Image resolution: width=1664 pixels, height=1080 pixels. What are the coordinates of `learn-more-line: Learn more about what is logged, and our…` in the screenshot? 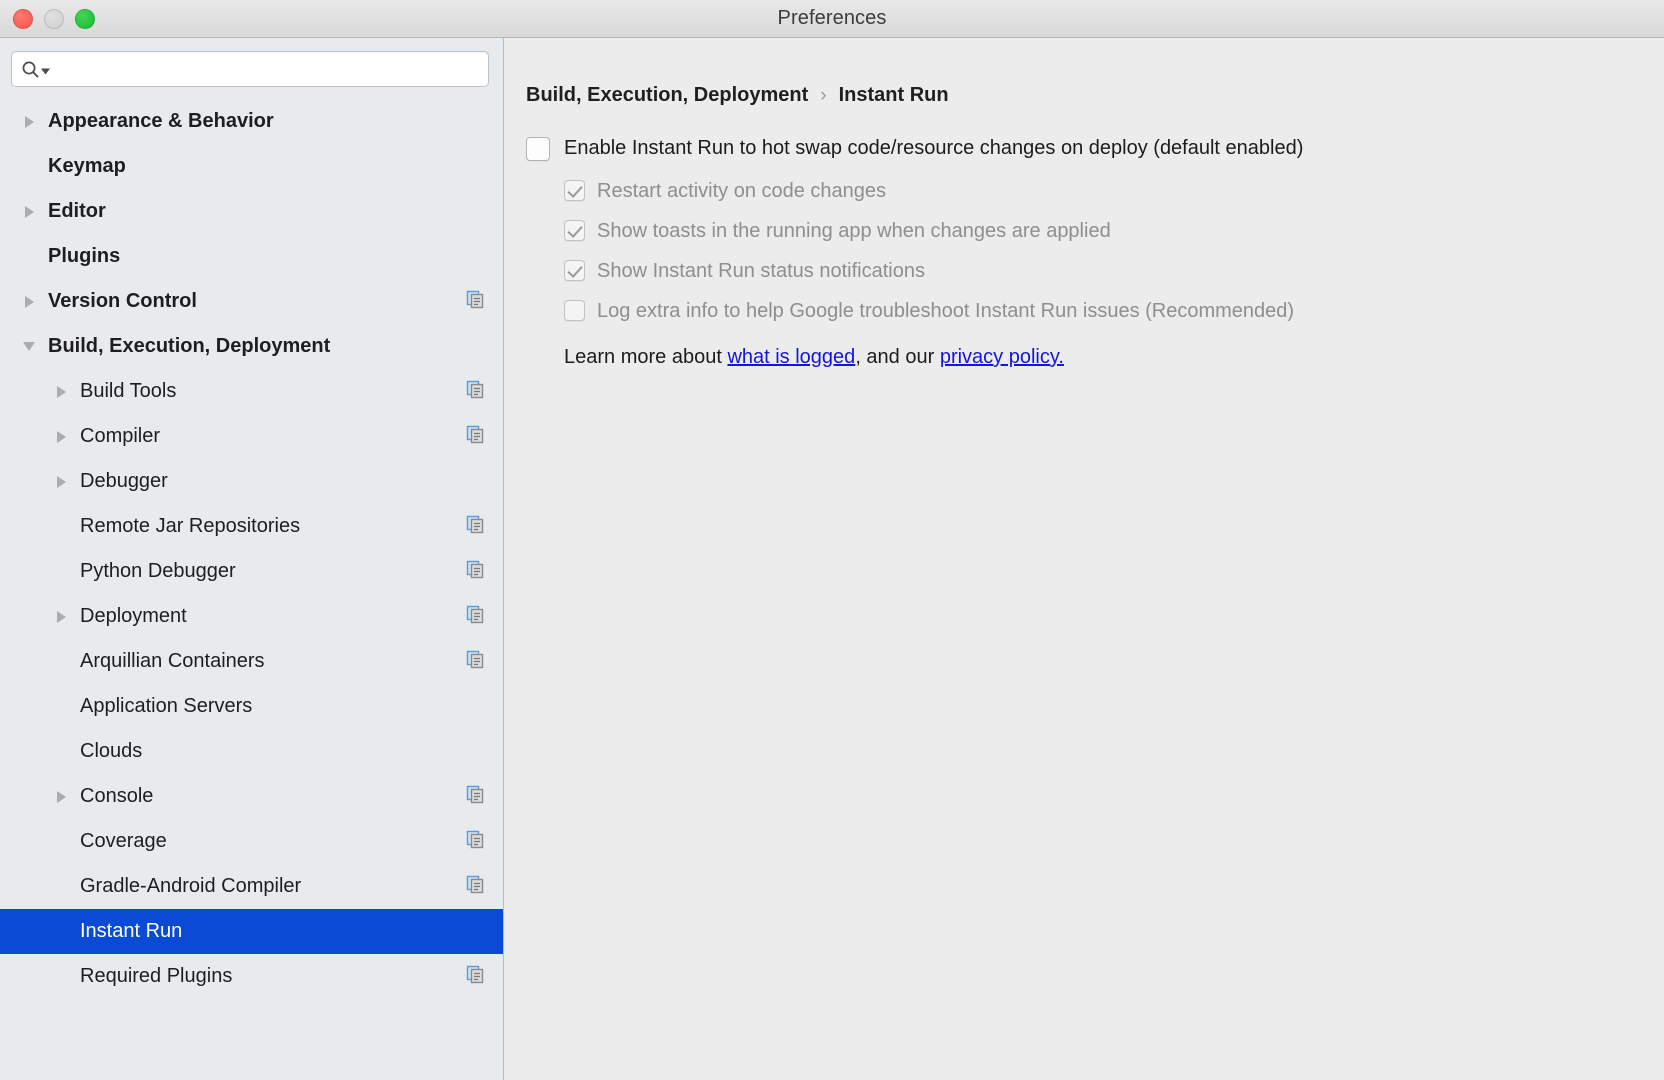 It's located at (1114, 357).